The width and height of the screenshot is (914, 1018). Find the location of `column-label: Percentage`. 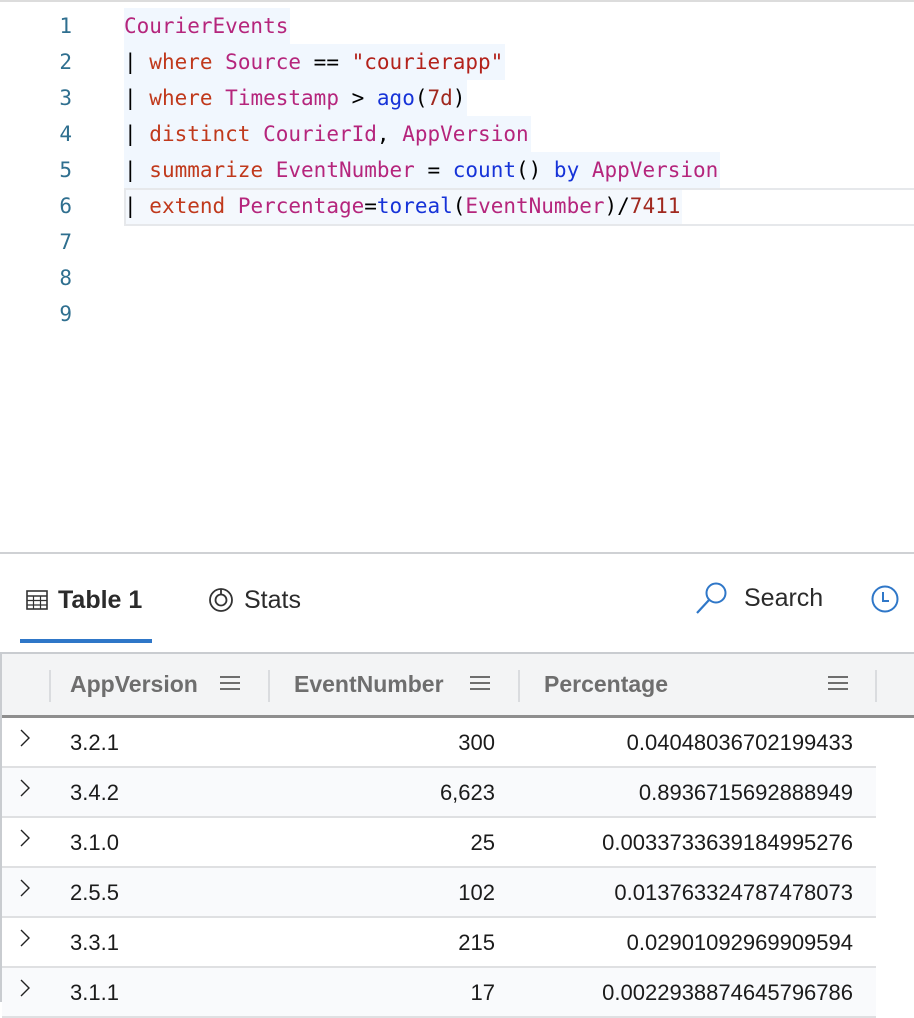

column-label: Percentage is located at coordinates (606, 684).